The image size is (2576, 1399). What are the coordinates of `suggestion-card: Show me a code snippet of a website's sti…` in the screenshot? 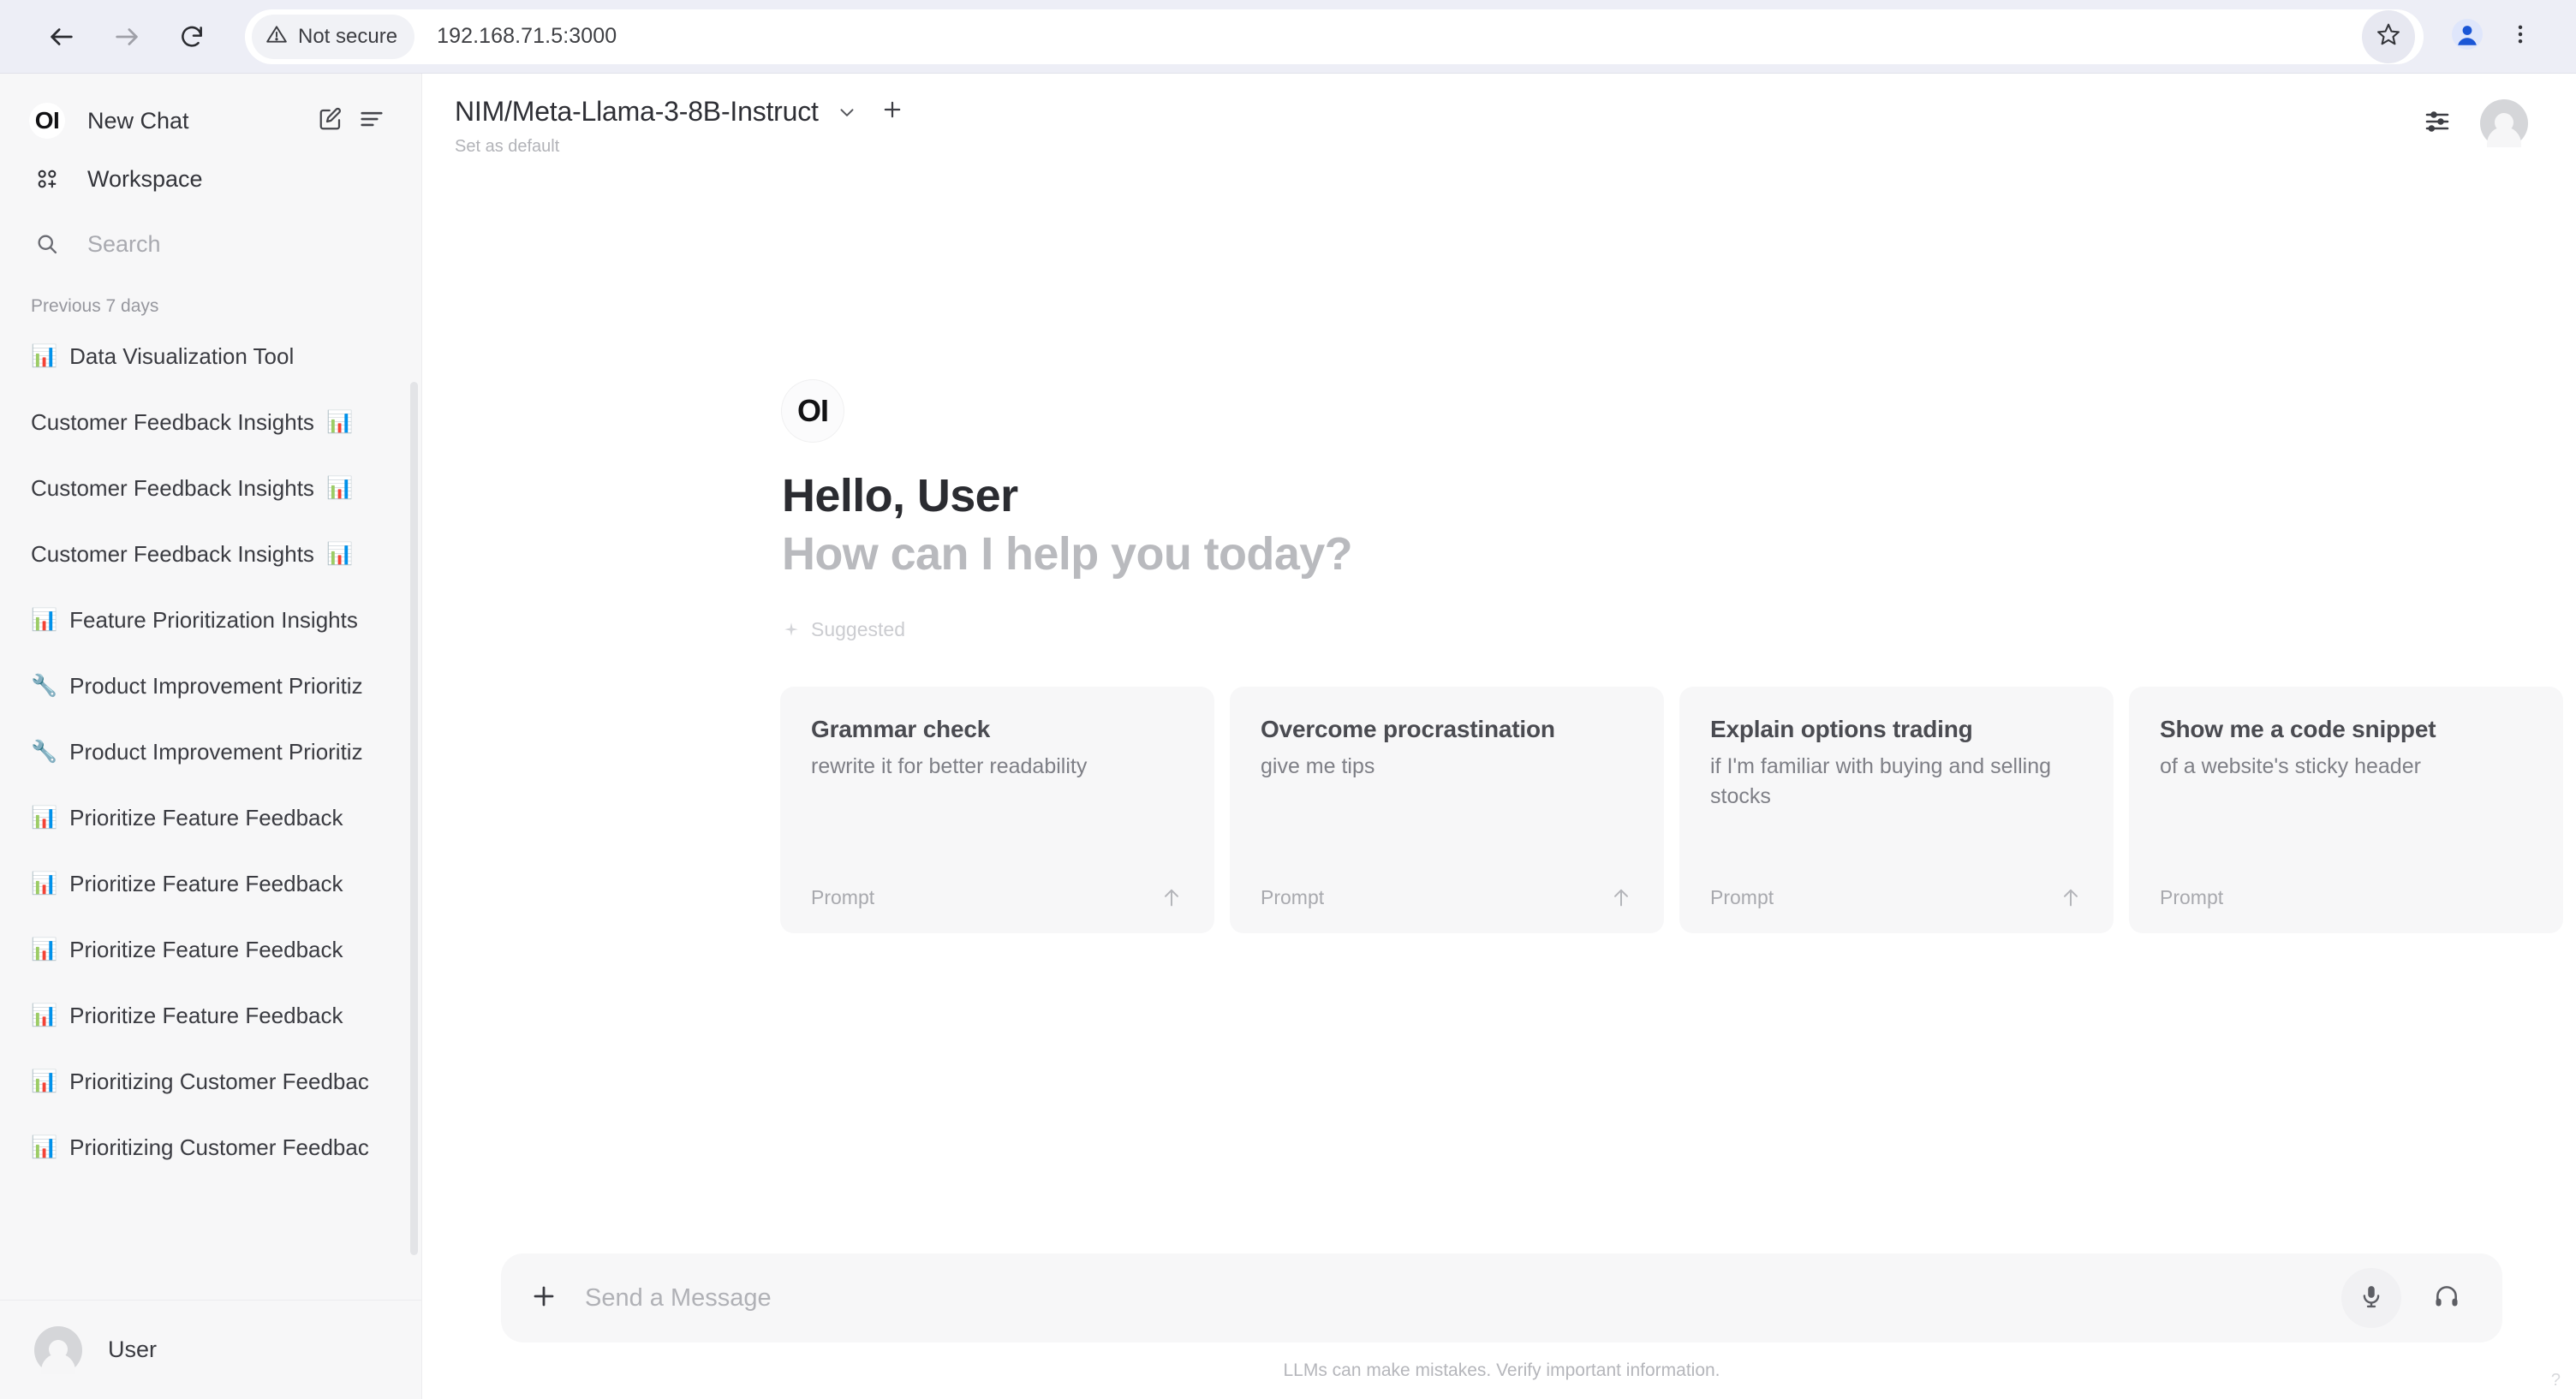 It's located at (2346, 810).